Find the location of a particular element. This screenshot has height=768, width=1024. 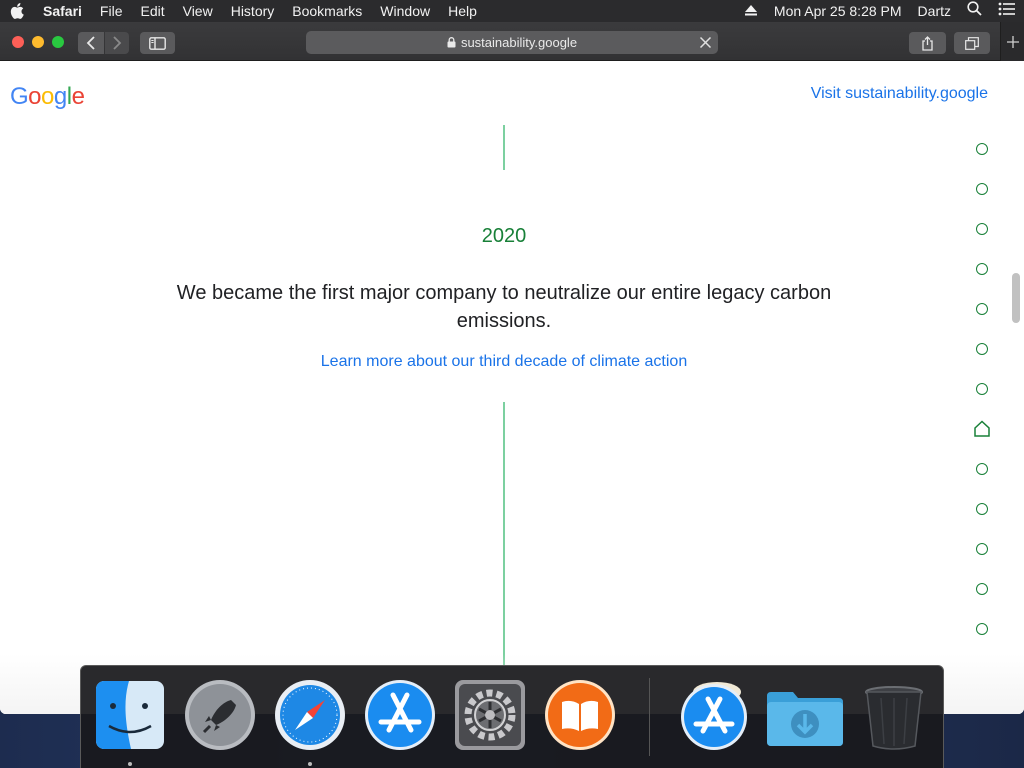

books-icon is located at coordinates (580, 715).